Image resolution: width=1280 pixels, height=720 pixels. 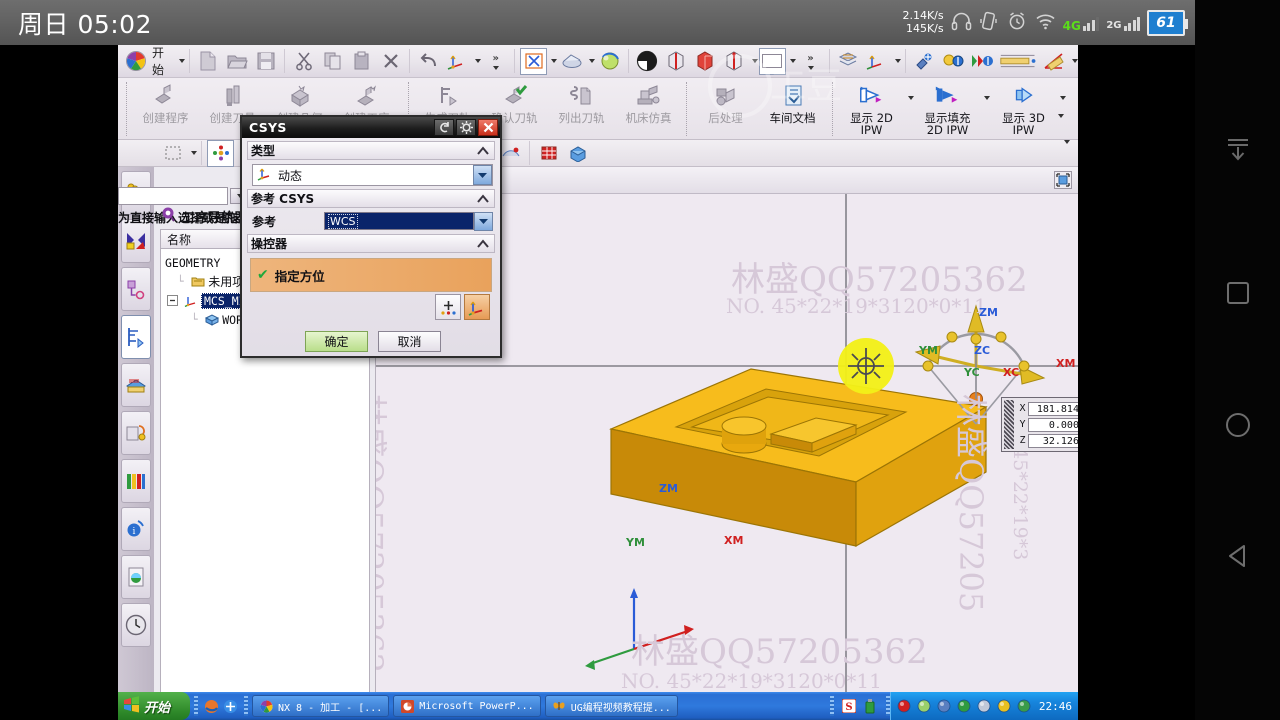 What do you see at coordinates (772, 61) in the screenshot?
I see `blank-style-icon` at bounding box center [772, 61].